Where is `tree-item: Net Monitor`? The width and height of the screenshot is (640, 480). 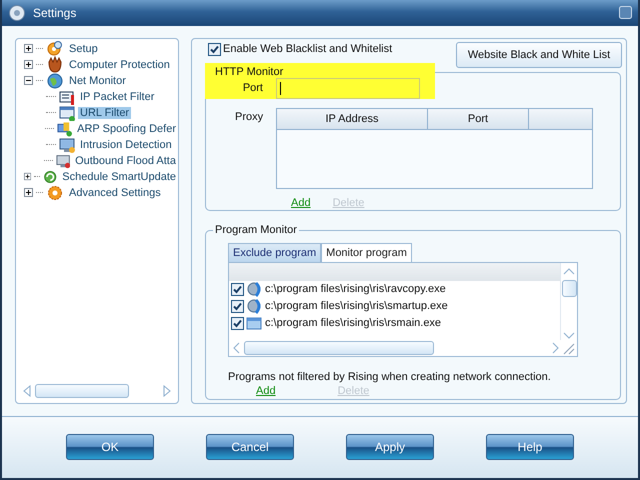 tree-item: Net Monitor is located at coordinates (97, 80).